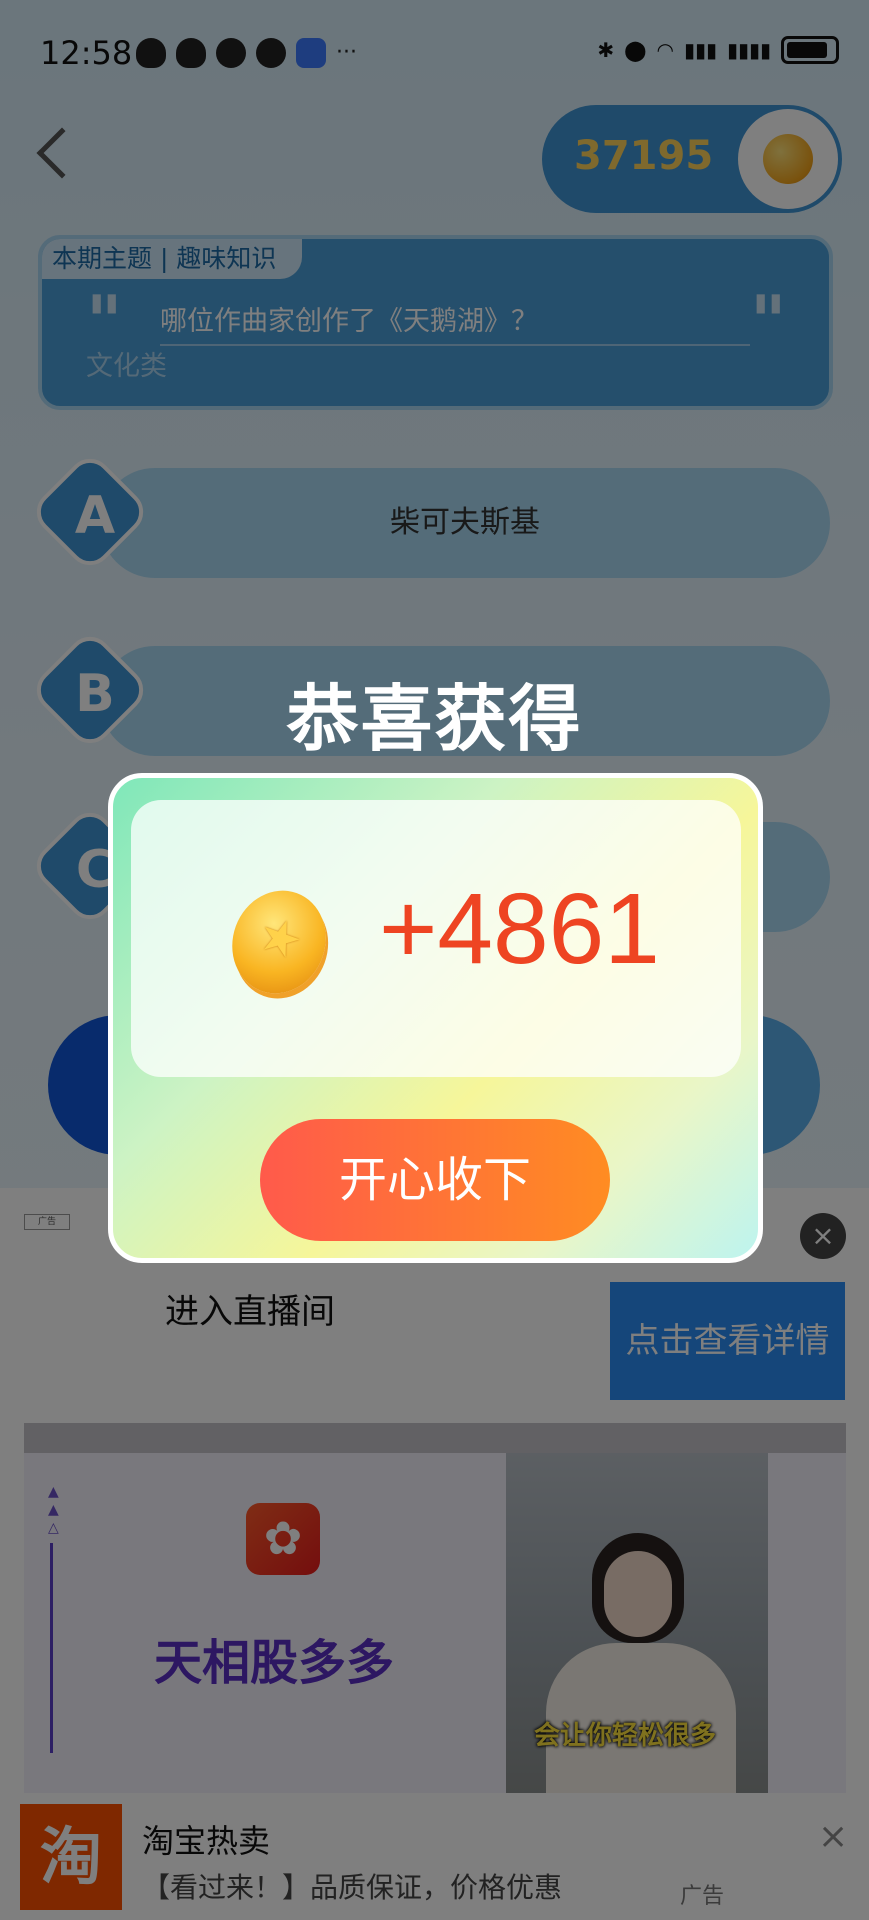  I want to click on reward-title: 恭喜获得, so click(434, 719).